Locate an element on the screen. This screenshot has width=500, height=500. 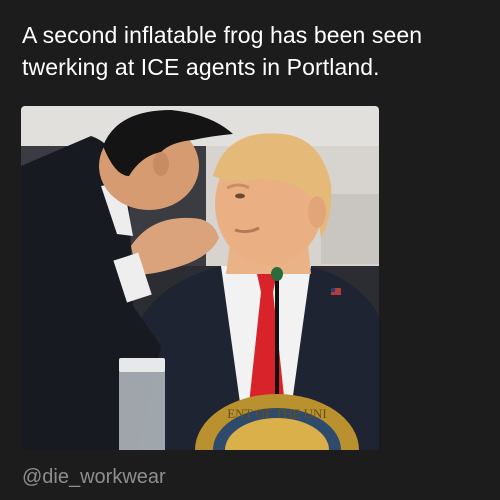
water-glass is located at coordinates (142, 406).